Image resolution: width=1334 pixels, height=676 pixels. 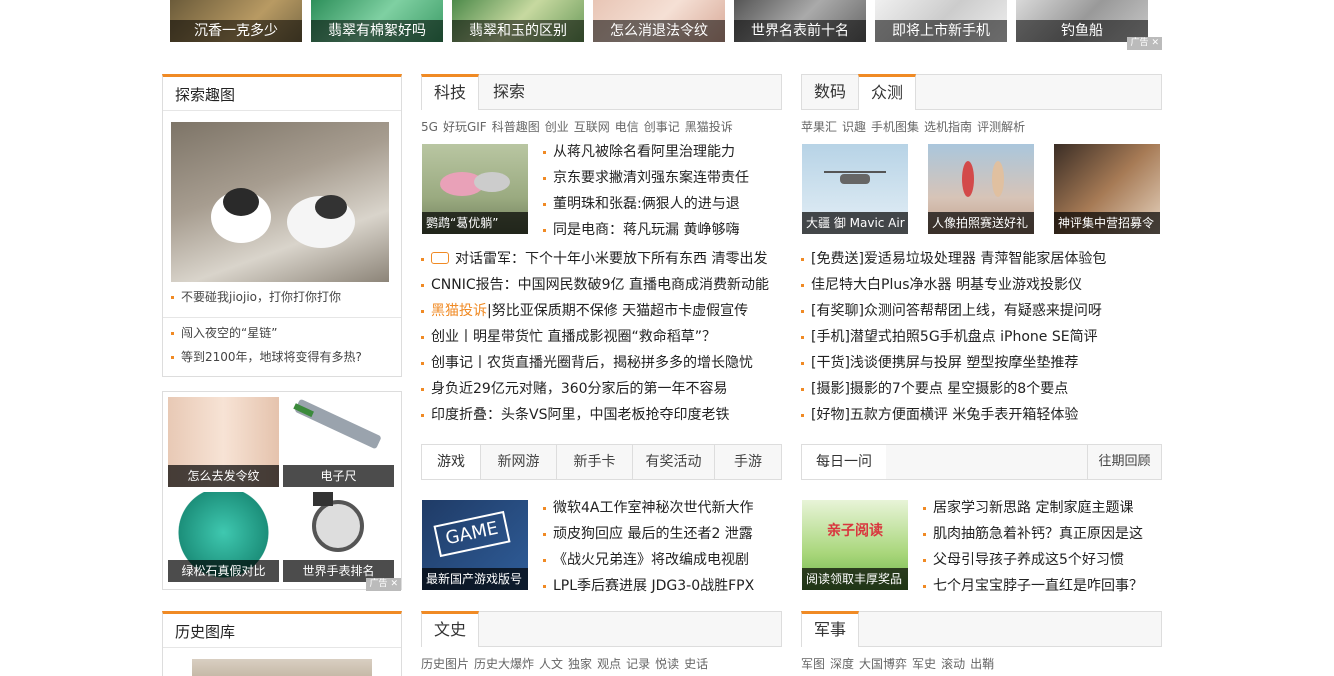 I want to click on ad-card: 即将上市新手机, so click(x=941, y=21).